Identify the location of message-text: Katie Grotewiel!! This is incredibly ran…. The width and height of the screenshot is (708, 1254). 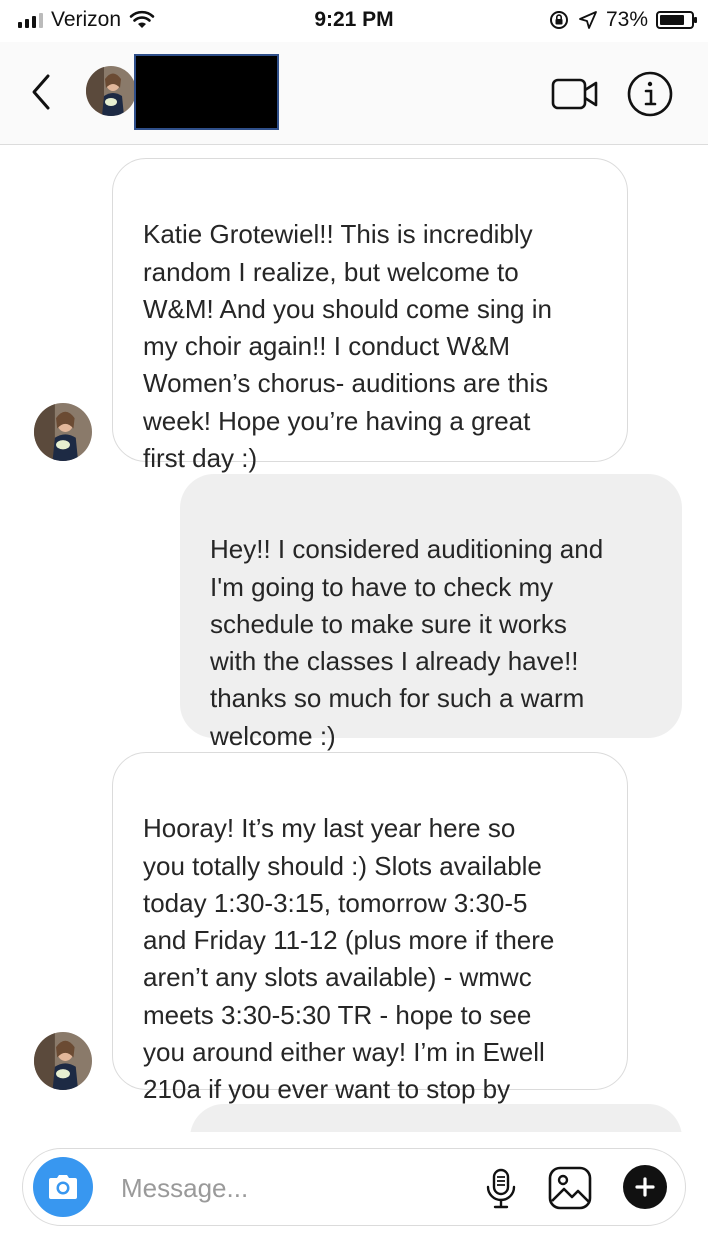
(347, 346).